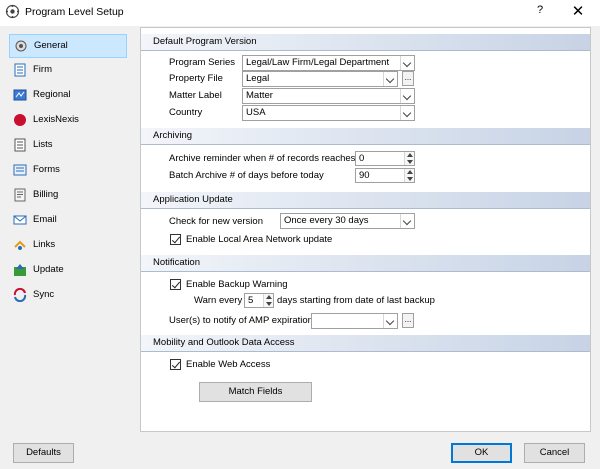  Describe the element at coordinates (365, 263) in the screenshot. I see `section-header-notification: Notification` at that location.